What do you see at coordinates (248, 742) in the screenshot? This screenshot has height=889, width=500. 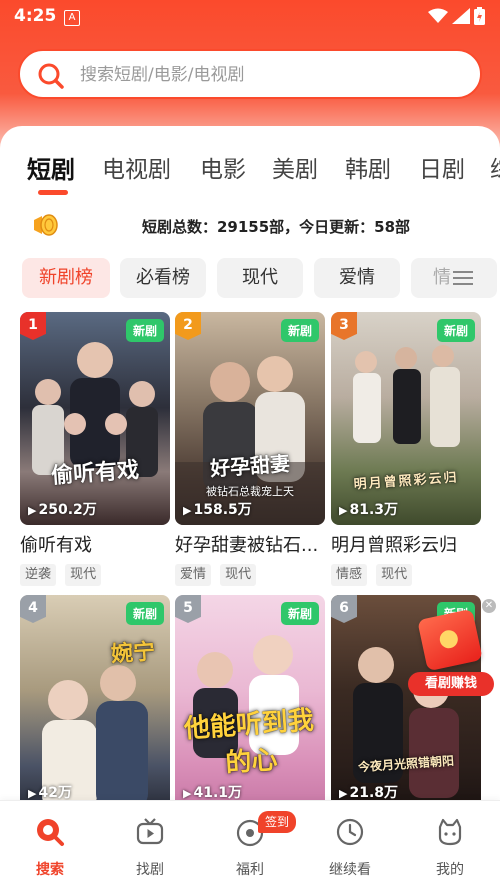 I see `poster-title-art: 他能听到我的心` at bounding box center [248, 742].